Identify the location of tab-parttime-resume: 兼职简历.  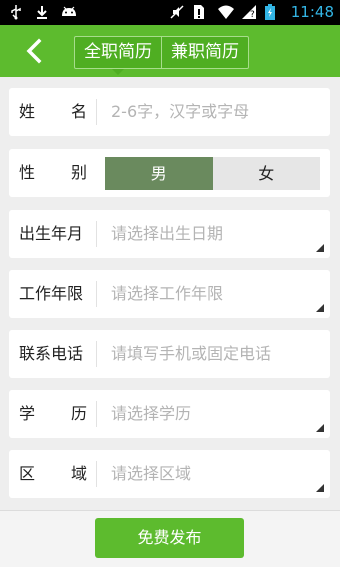
(204, 52).